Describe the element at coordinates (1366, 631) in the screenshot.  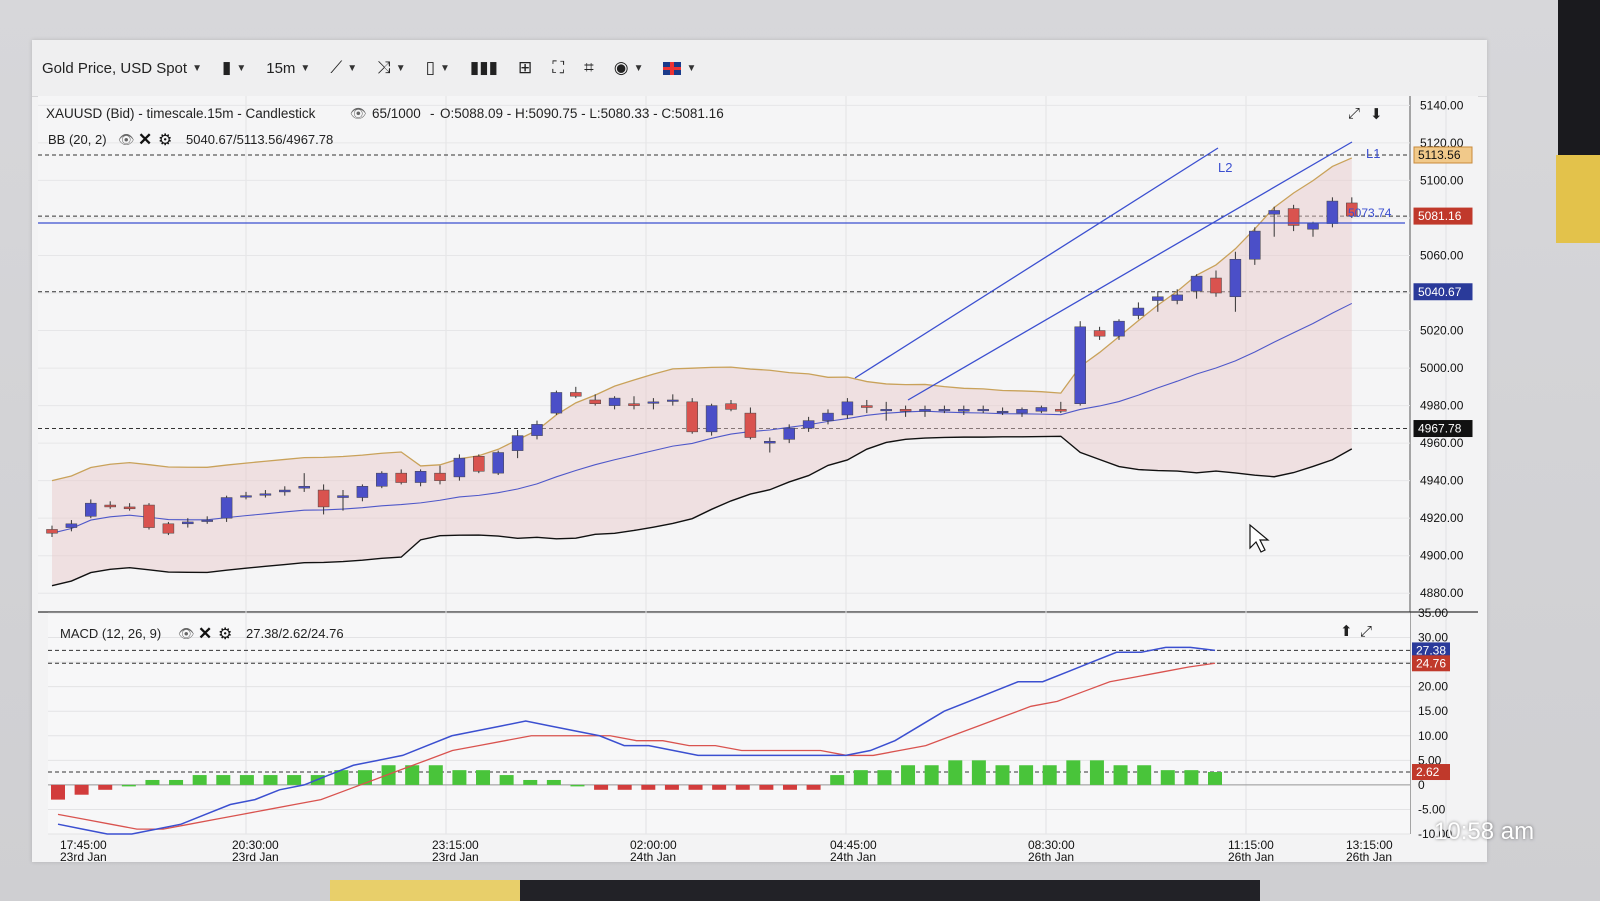
I see `expand-macd-icon: ⤢` at that location.